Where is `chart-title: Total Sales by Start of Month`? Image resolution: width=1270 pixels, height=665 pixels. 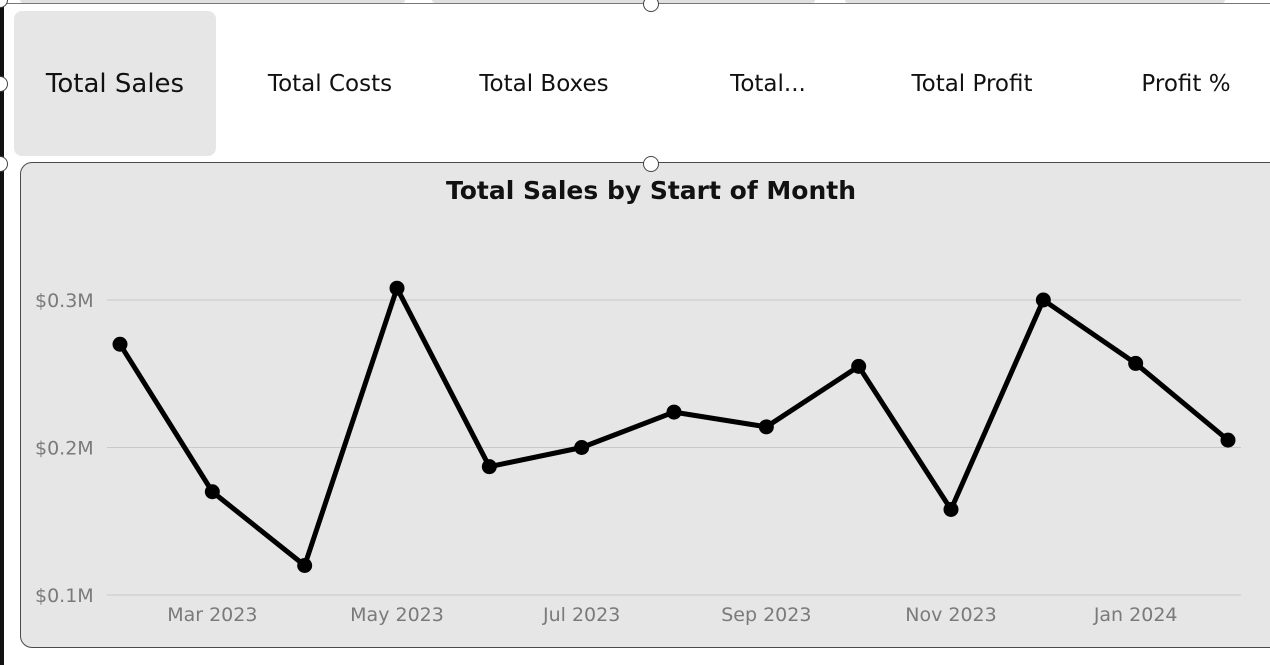 chart-title: Total Sales by Start of Month is located at coordinates (651, 190).